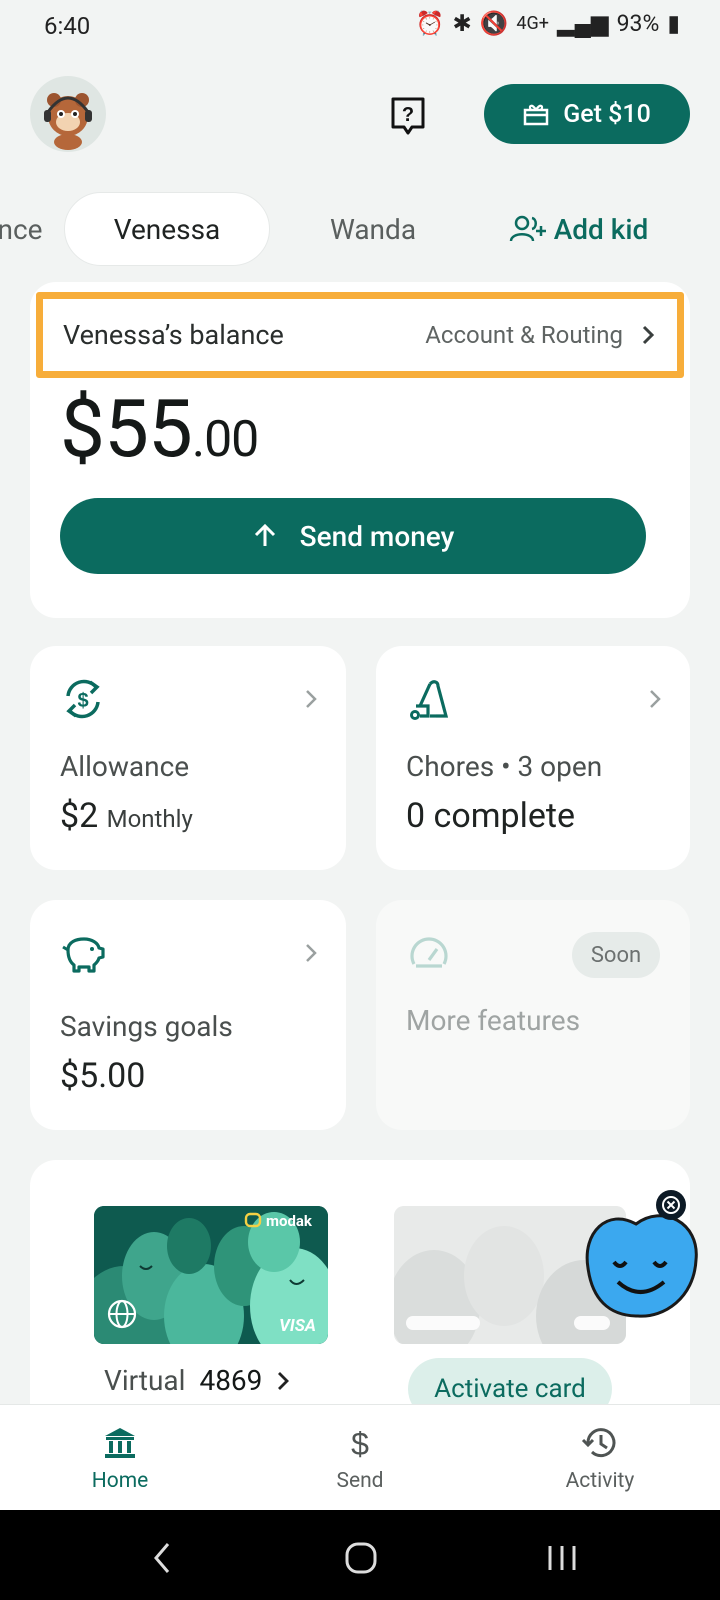 Image resolution: width=720 pixels, height=1600 pixels. I want to click on add-kid-button: Add kid, so click(578, 229).